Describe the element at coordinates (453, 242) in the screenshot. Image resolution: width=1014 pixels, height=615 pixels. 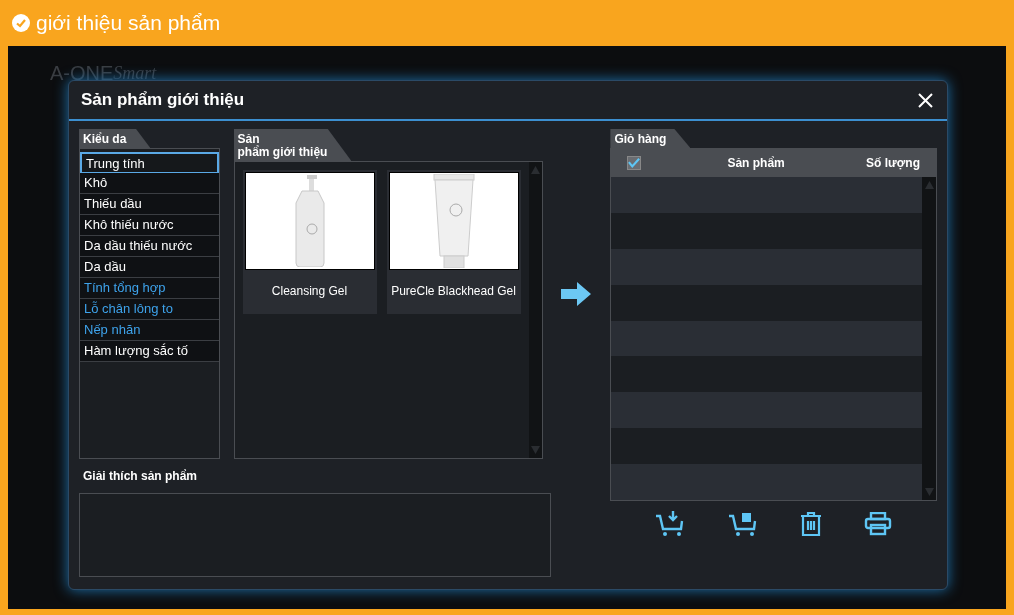
I see `product-card: PureCle Blackhead Gel` at that location.